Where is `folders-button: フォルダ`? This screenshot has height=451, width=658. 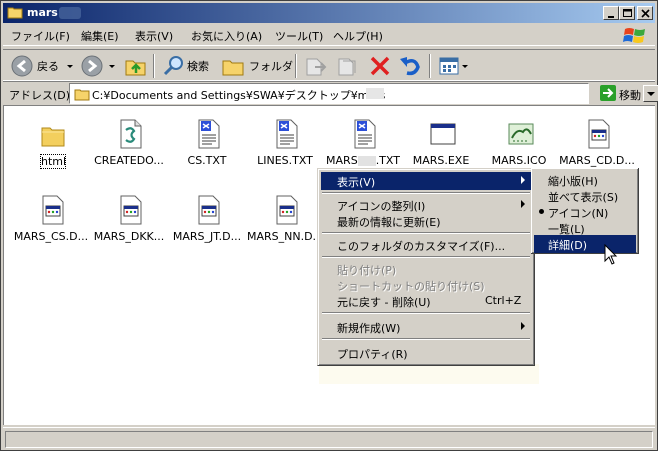
folders-button: フォルダ is located at coordinates (271, 66).